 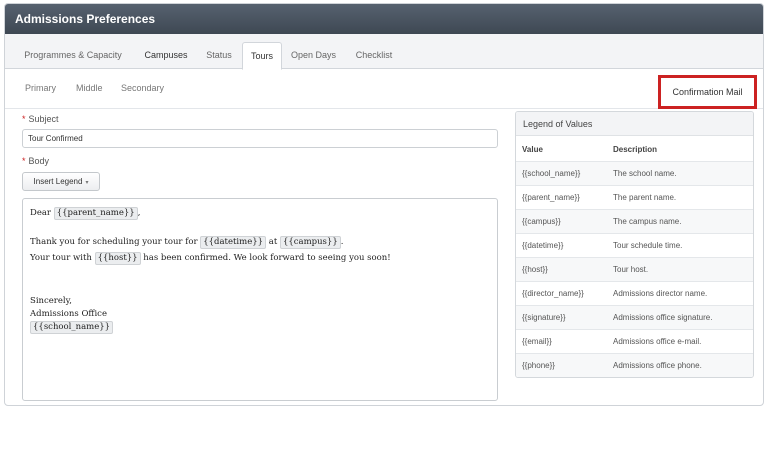 What do you see at coordinates (260, 138) in the screenshot?
I see `subject-input: Tour Confirmed` at bounding box center [260, 138].